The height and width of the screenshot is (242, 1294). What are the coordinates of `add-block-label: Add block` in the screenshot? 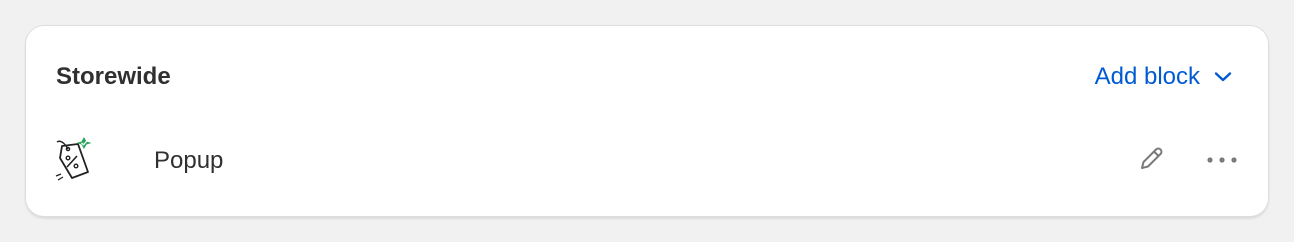 It's located at (1147, 76).